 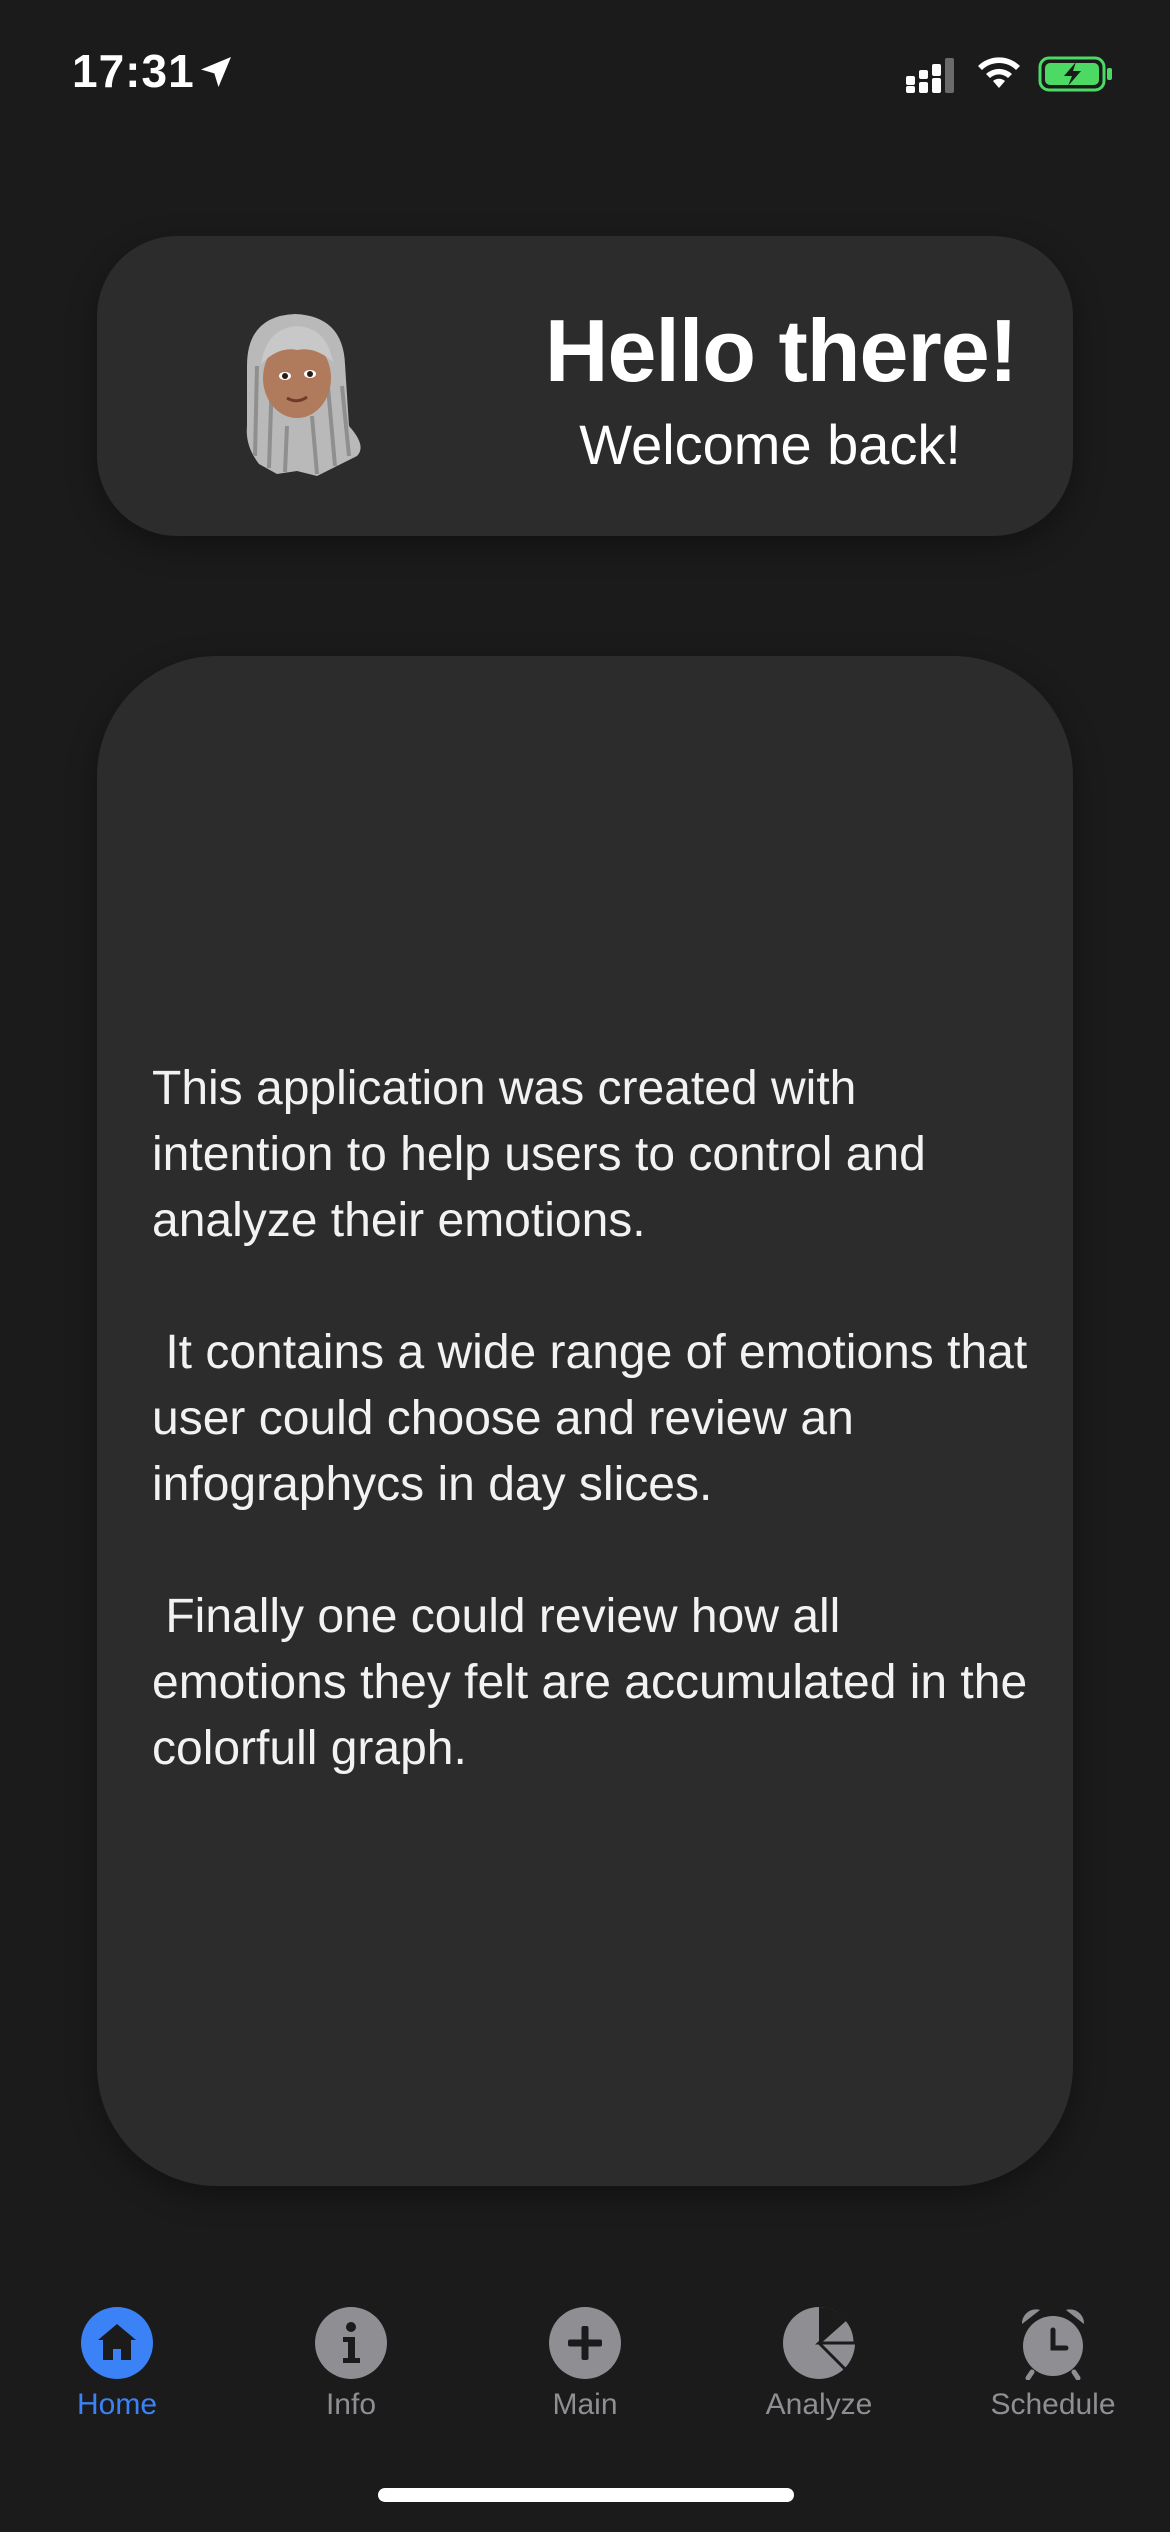 I want to click on tab-info: Info, so click(x=351, y=2370).